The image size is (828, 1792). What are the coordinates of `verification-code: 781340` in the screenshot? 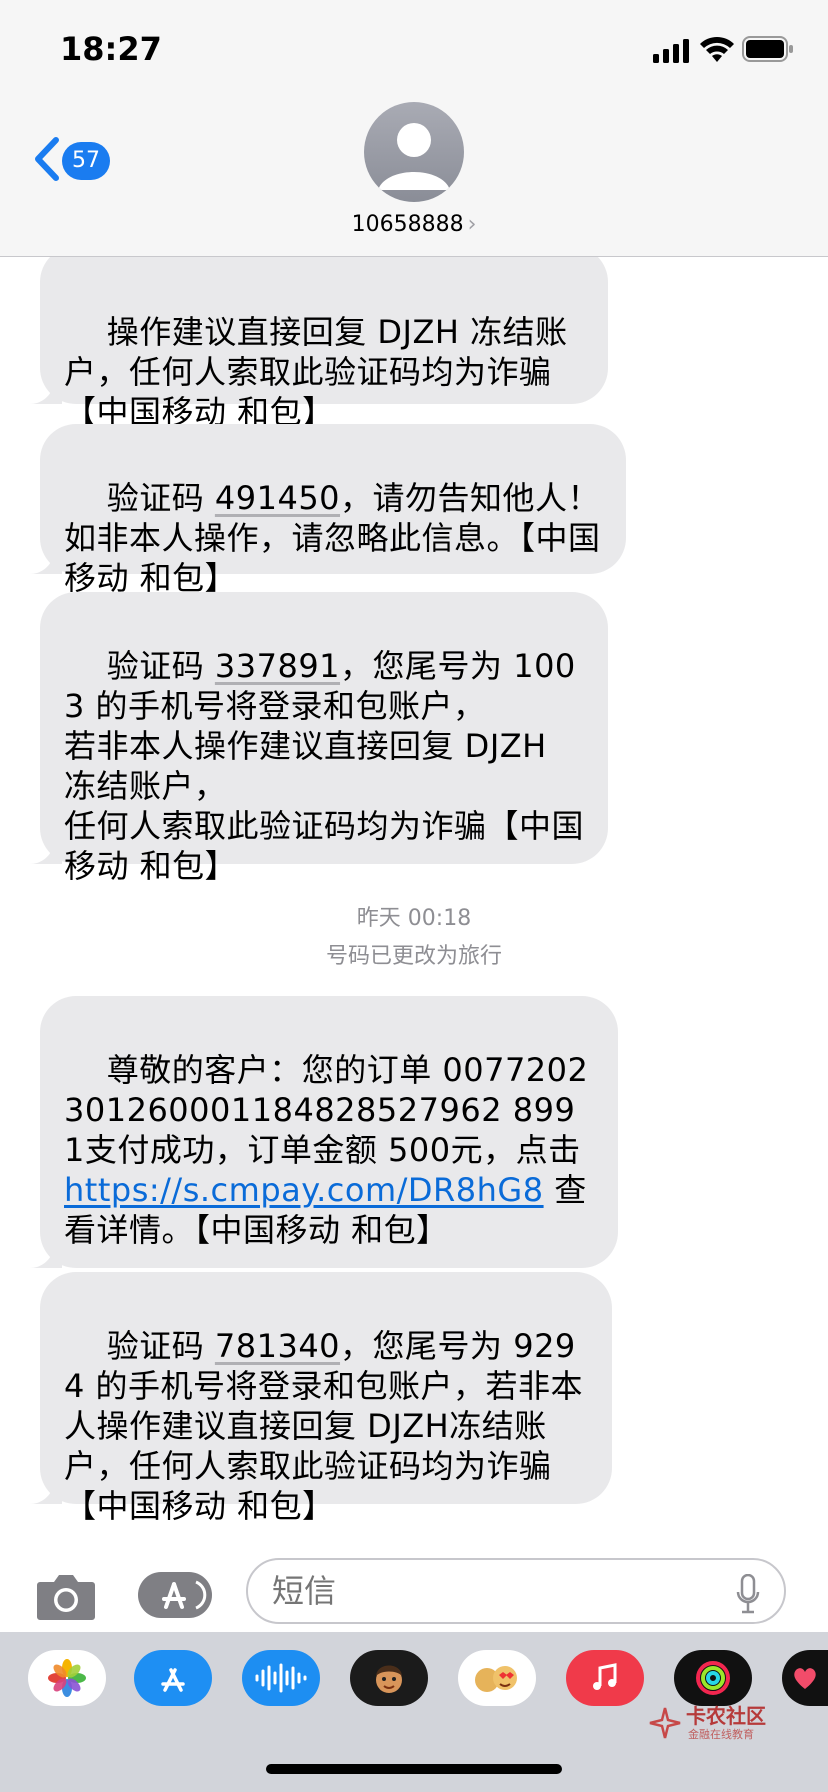 It's located at (277, 1346).